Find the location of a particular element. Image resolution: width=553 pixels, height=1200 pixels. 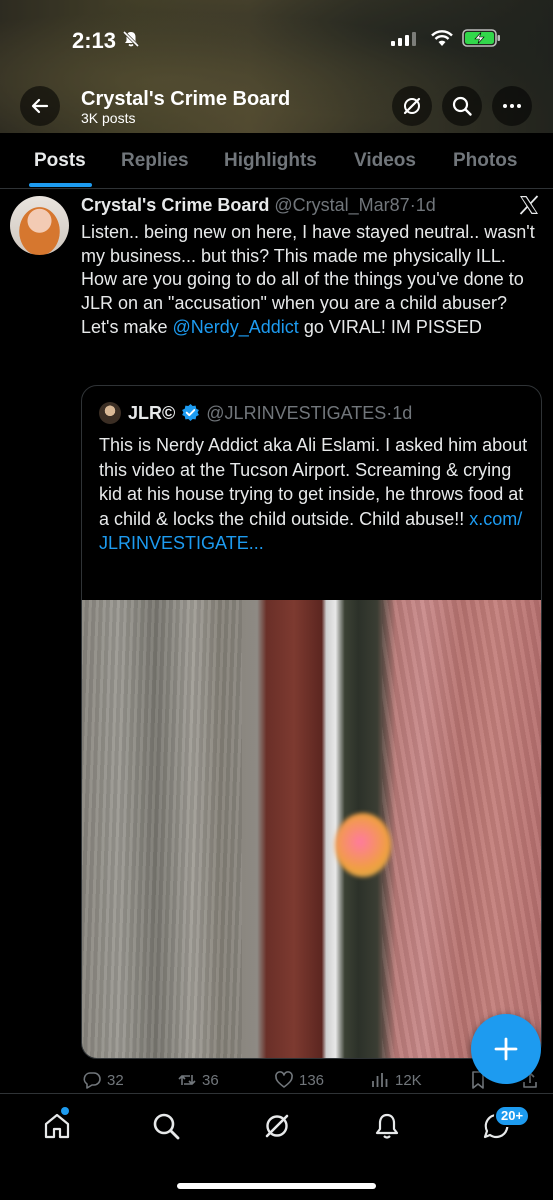

compose-post-button is located at coordinates (506, 1049).